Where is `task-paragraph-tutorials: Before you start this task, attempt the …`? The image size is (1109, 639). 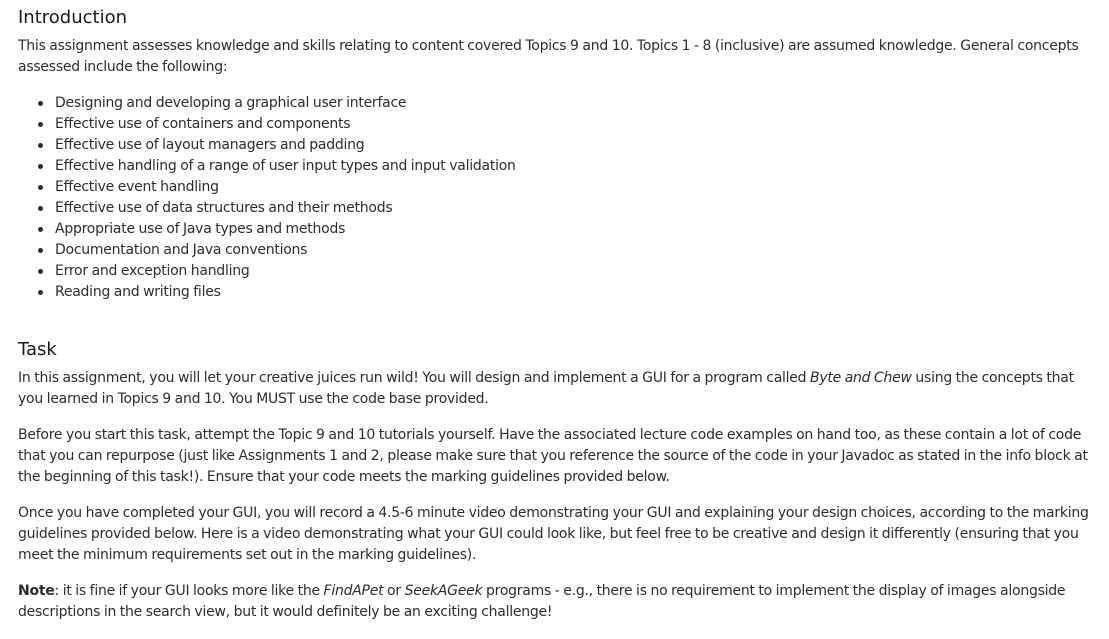 task-paragraph-tutorials: Before you start this task, attempt the … is located at coordinates (553, 456).